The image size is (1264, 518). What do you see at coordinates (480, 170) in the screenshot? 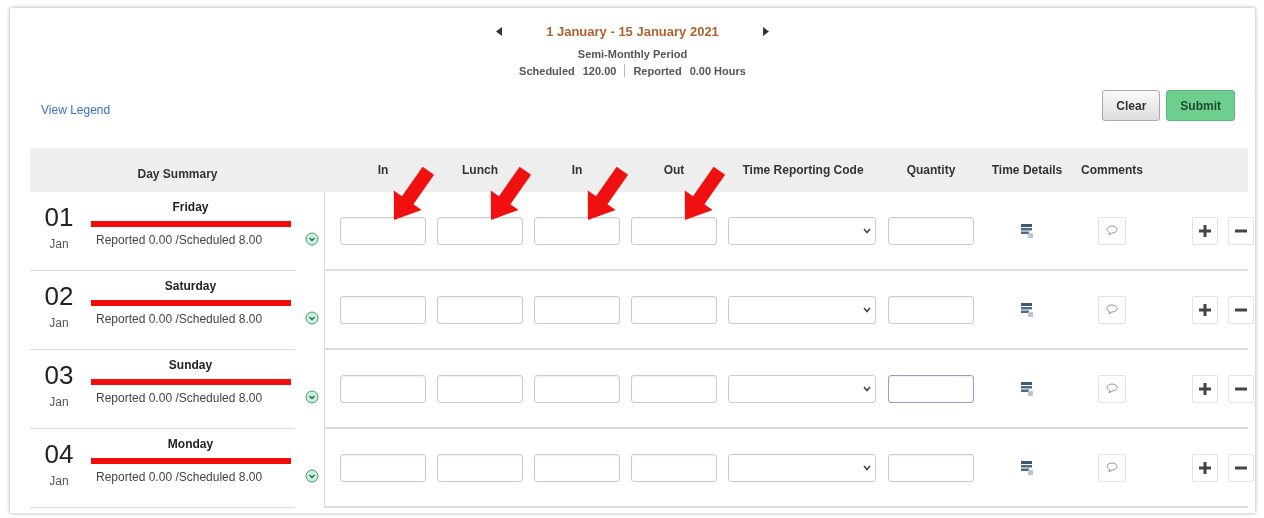
I see `column-header: Lunch` at bounding box center [480, 170].